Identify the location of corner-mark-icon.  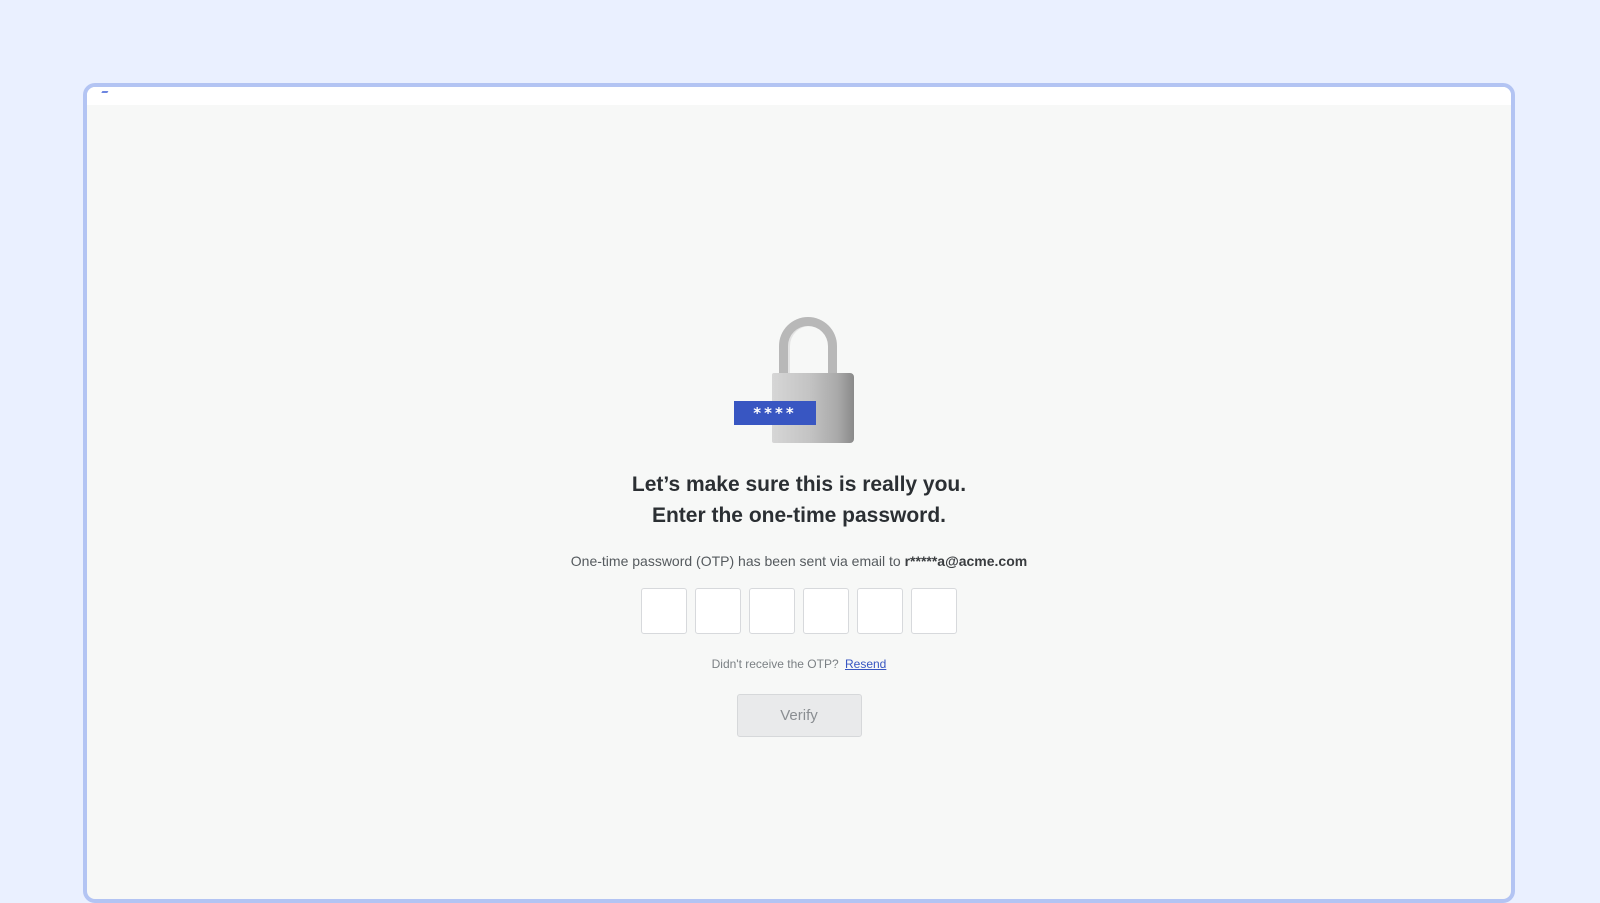
(106, 90).